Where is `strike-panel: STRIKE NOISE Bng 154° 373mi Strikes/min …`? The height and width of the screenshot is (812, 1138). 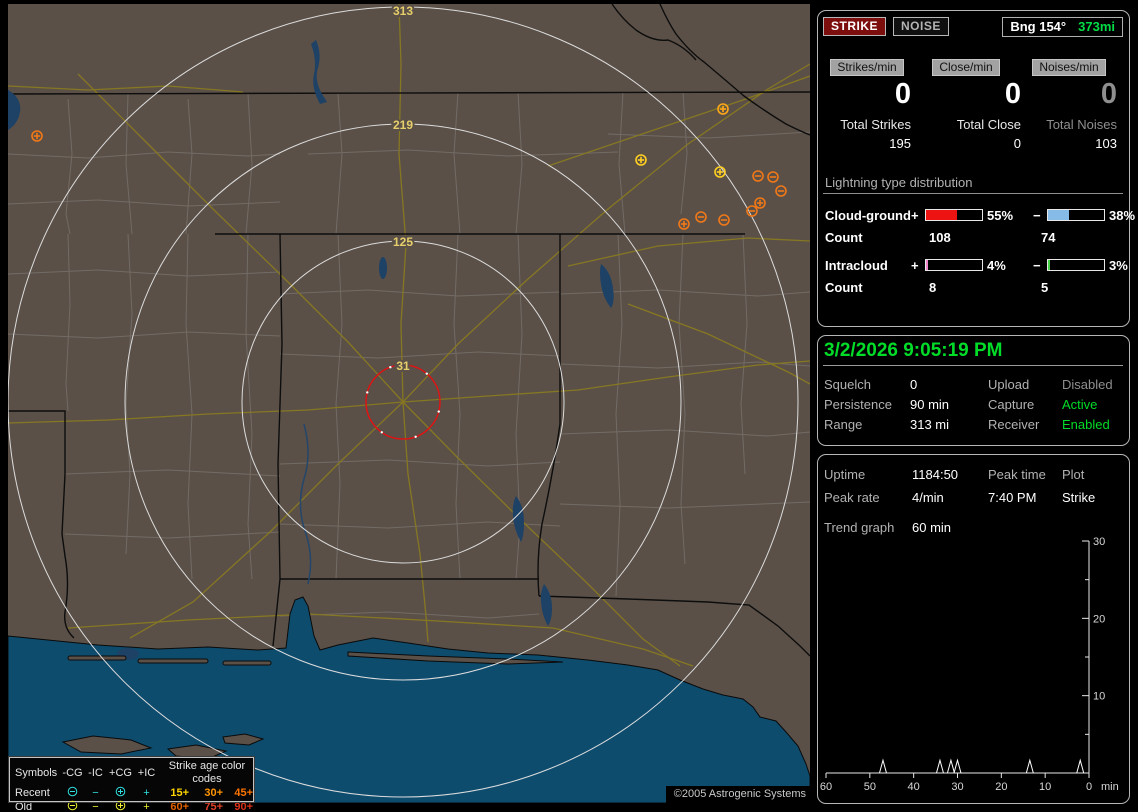
strike-panel: STRIKE NOISE Bng 154° 373mi Strikes/min … is located at coordinates (976, 168).